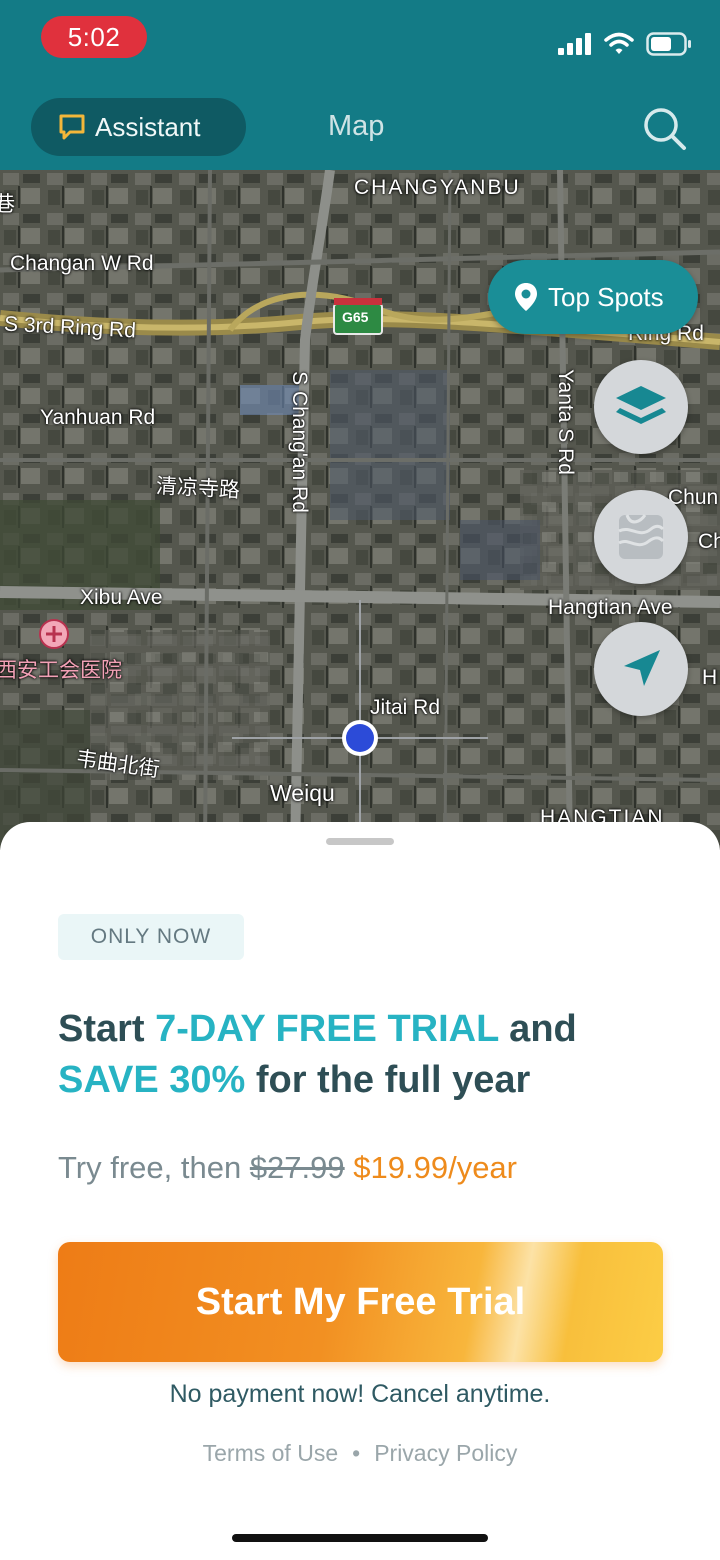  What do you see at coordinates (405, 707) in the screenshot?
I see `map-label-jitai-rd: Jitai Rd` at bounding box center [405, 707].